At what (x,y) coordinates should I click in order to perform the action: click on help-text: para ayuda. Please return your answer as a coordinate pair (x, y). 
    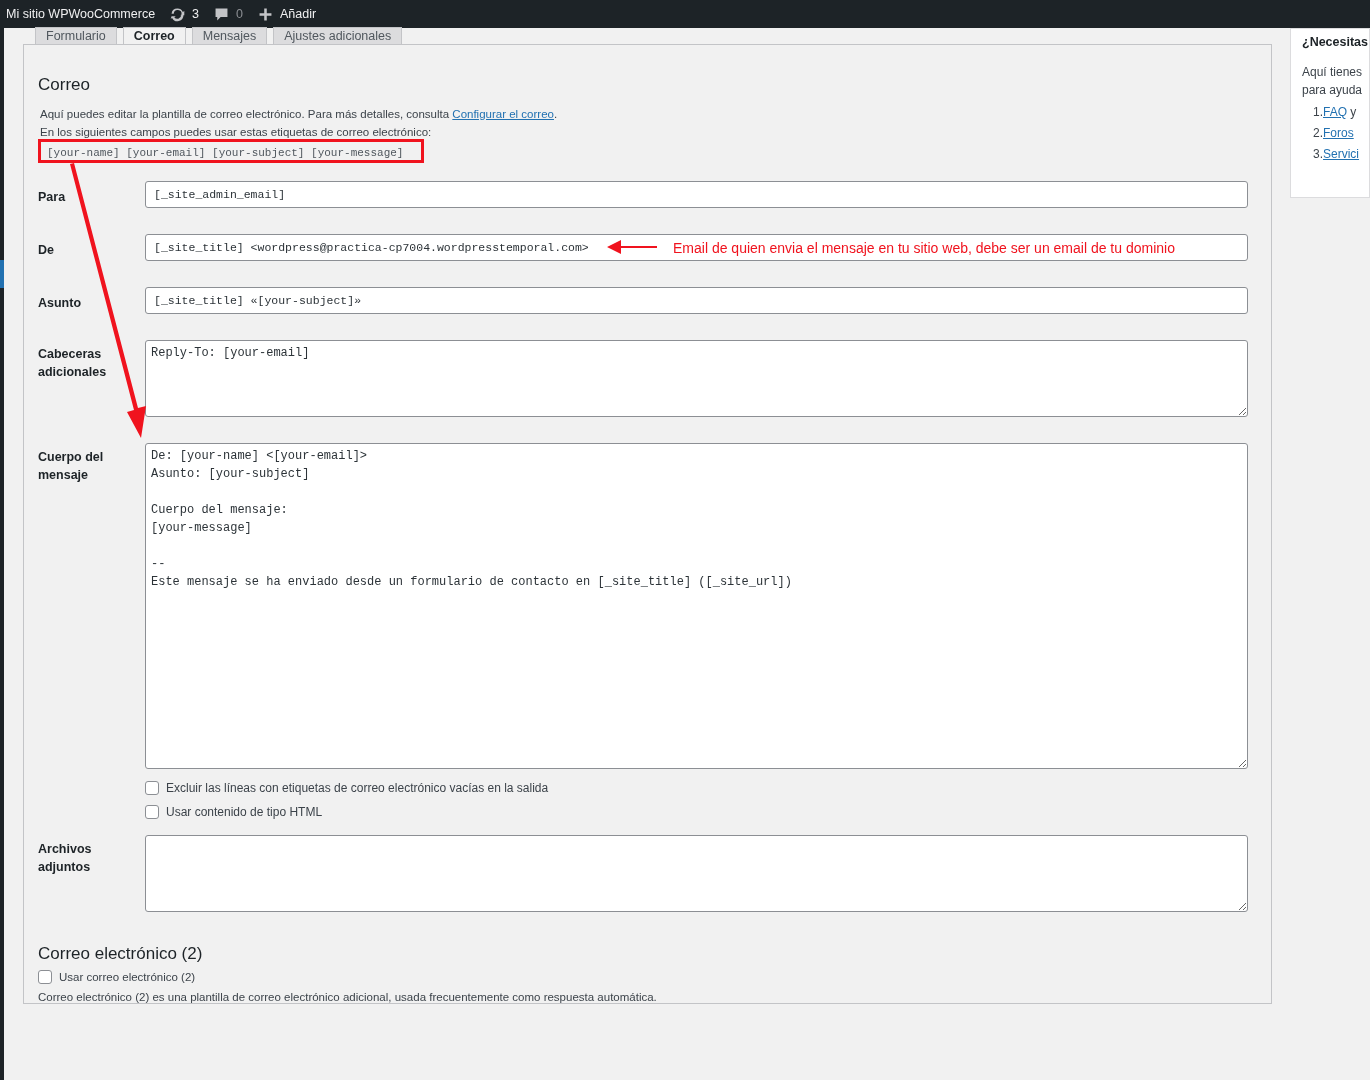
    Looking at the image, I should click on (1333, 90).